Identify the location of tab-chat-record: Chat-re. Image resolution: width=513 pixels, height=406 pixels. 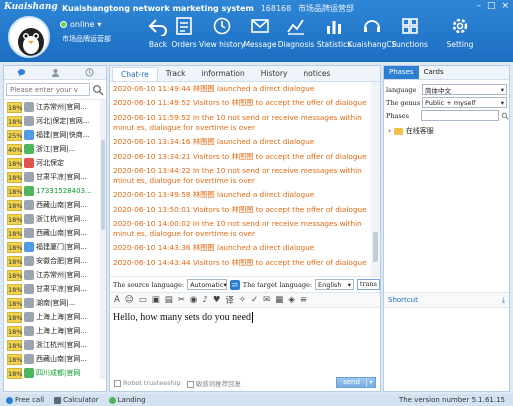
(135, 74).